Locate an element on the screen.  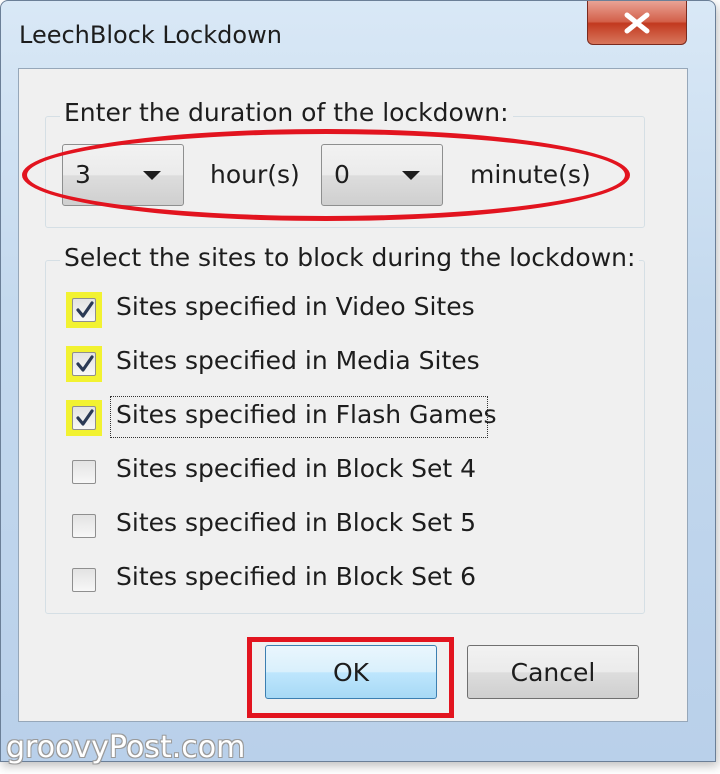
site-checkbox-row: Sites specified in Block Set 4 is located at coordinates (286, 472).